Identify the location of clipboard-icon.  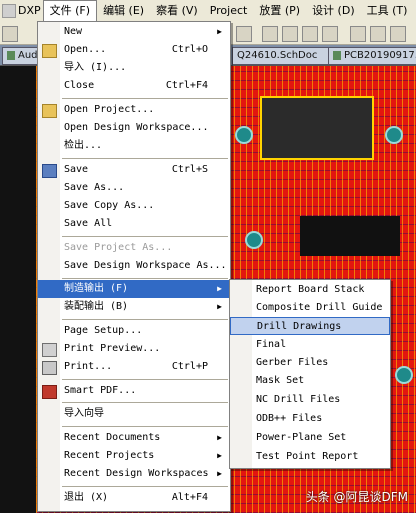
(330, 34).